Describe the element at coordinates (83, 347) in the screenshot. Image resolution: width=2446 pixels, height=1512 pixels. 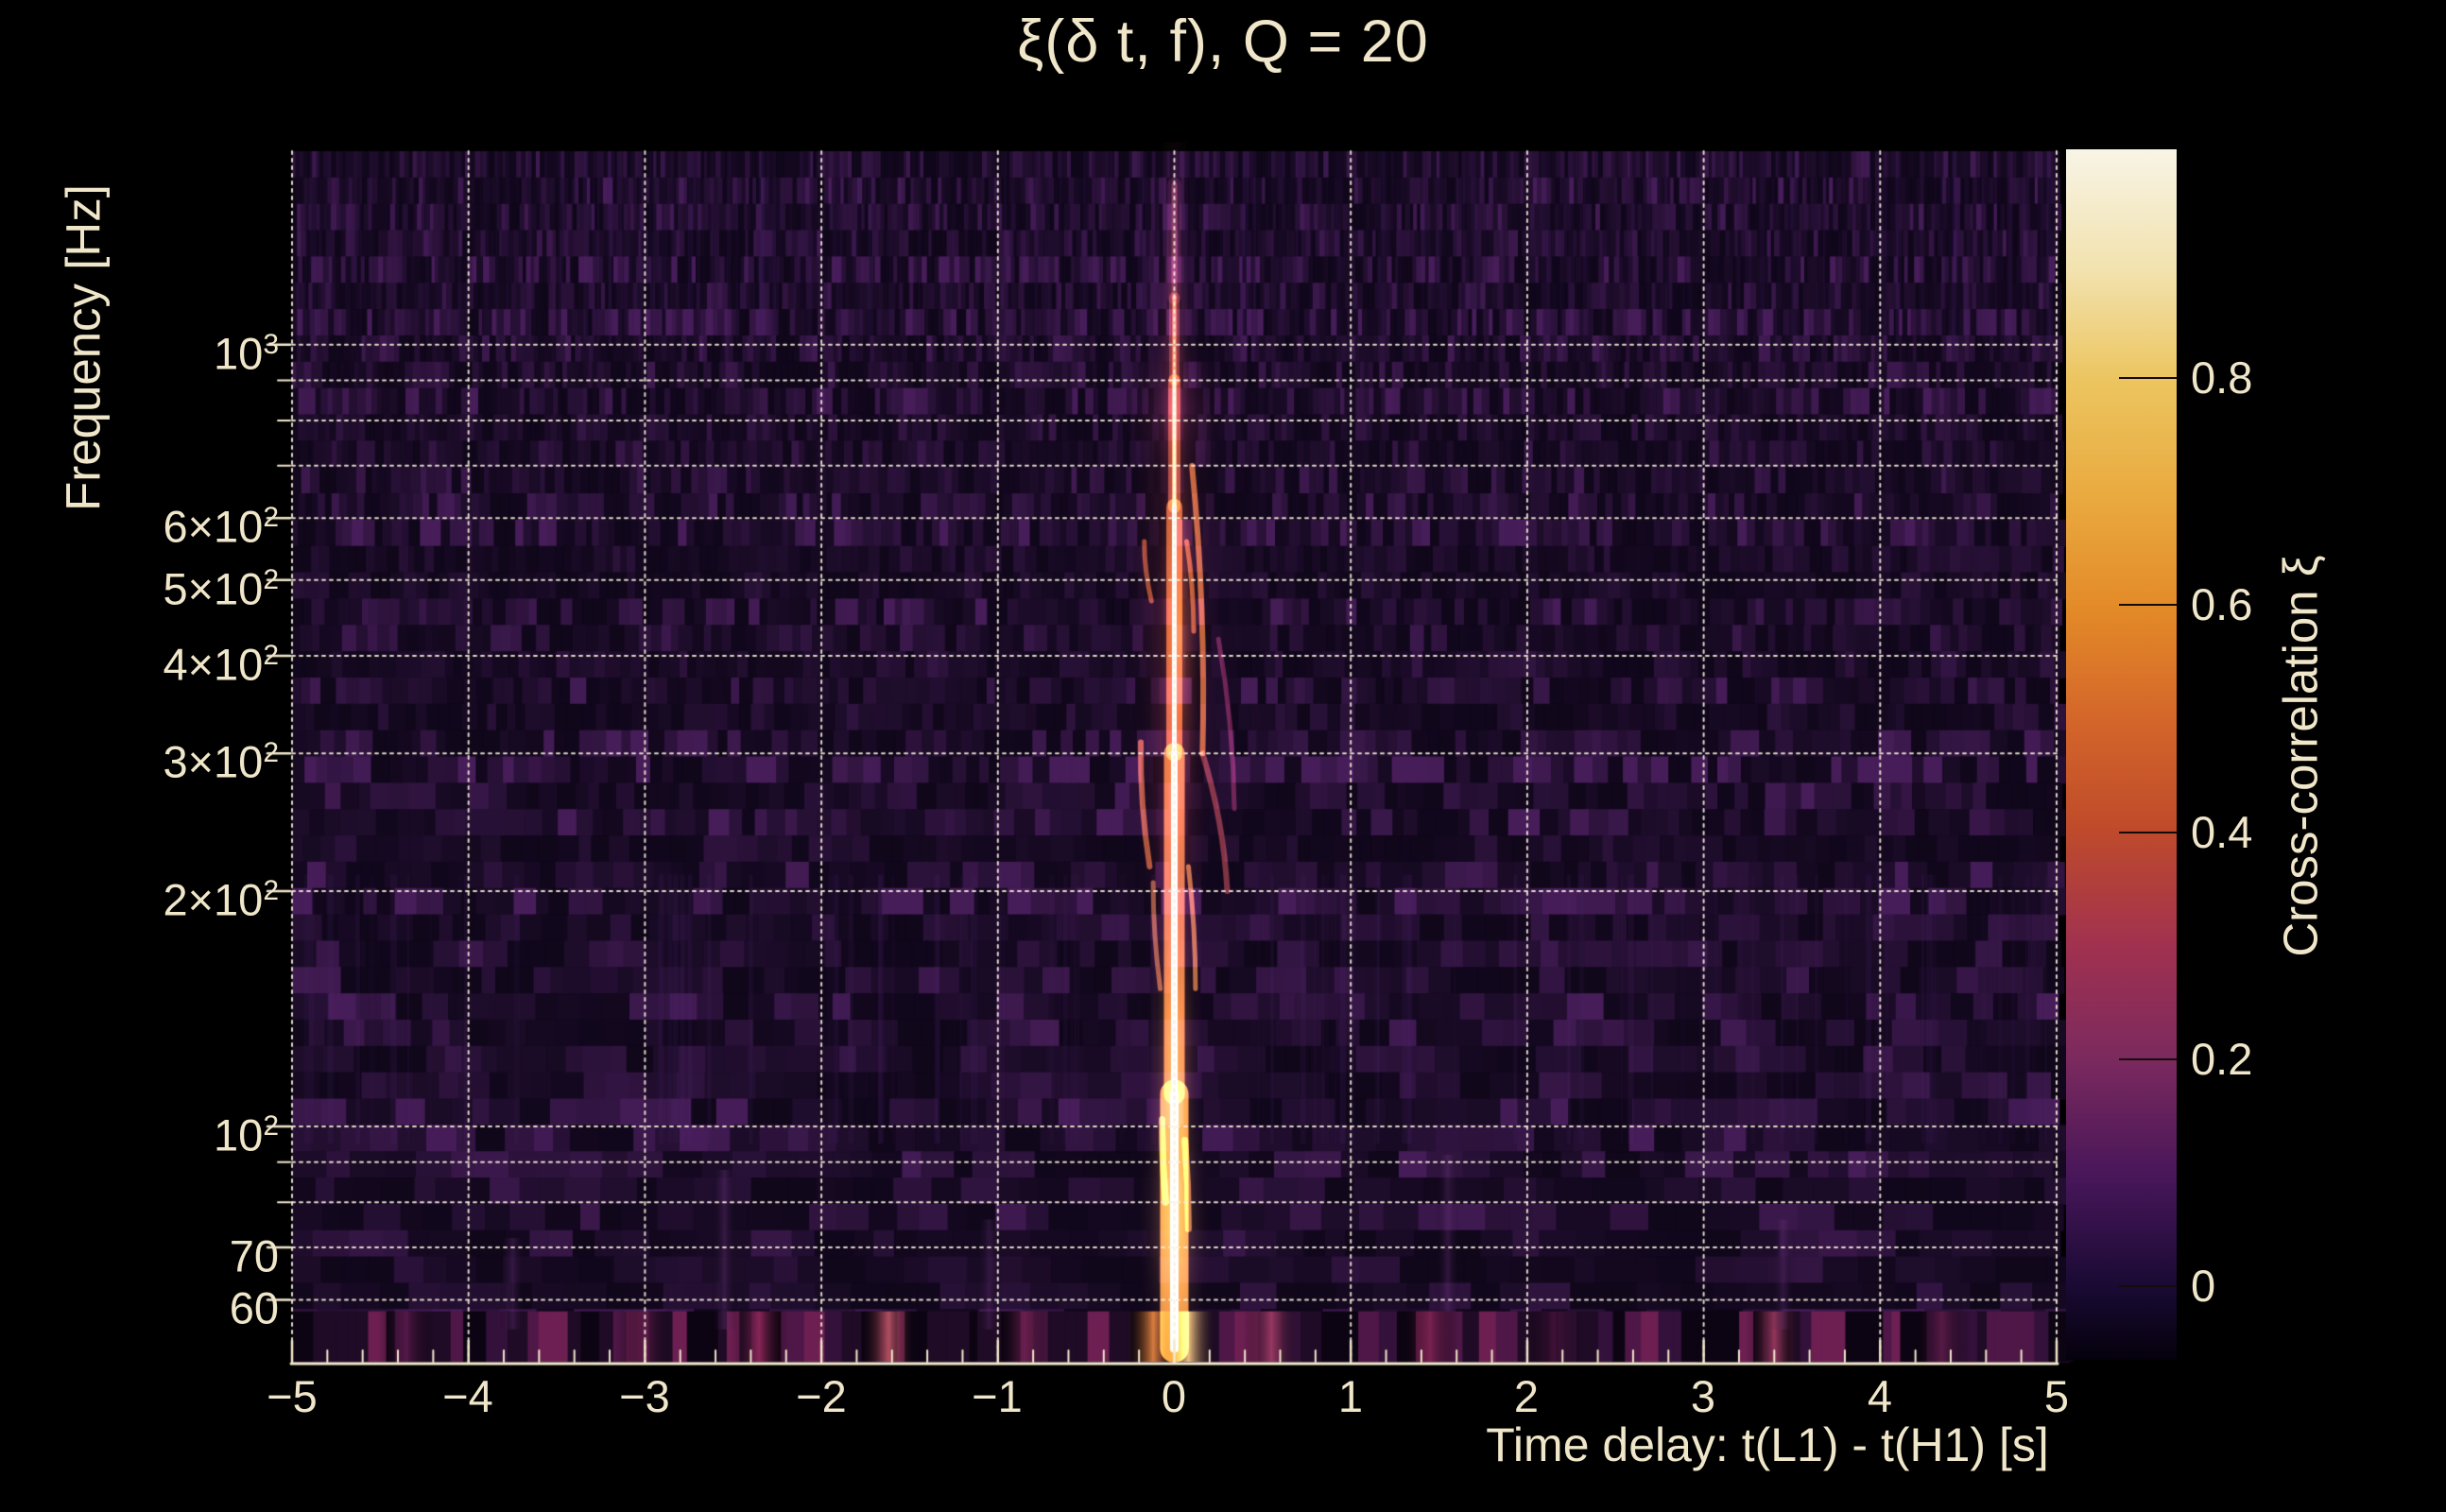
I see `y-axis-label: Frequency [Hz]` at that location.